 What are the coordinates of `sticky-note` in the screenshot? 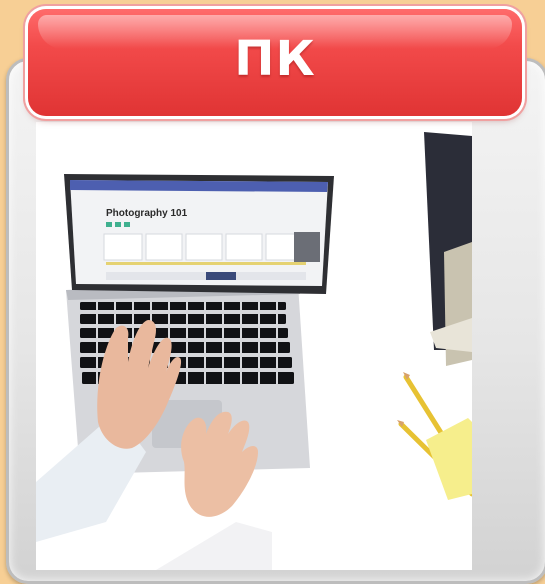 It's located at (449, 459).